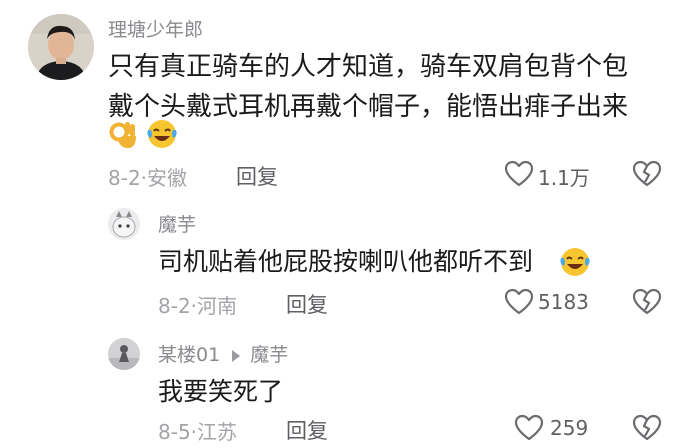  I want to click on comment-text: 司机贴着他屁股按喇叭他都听不到, so click(346, 261).